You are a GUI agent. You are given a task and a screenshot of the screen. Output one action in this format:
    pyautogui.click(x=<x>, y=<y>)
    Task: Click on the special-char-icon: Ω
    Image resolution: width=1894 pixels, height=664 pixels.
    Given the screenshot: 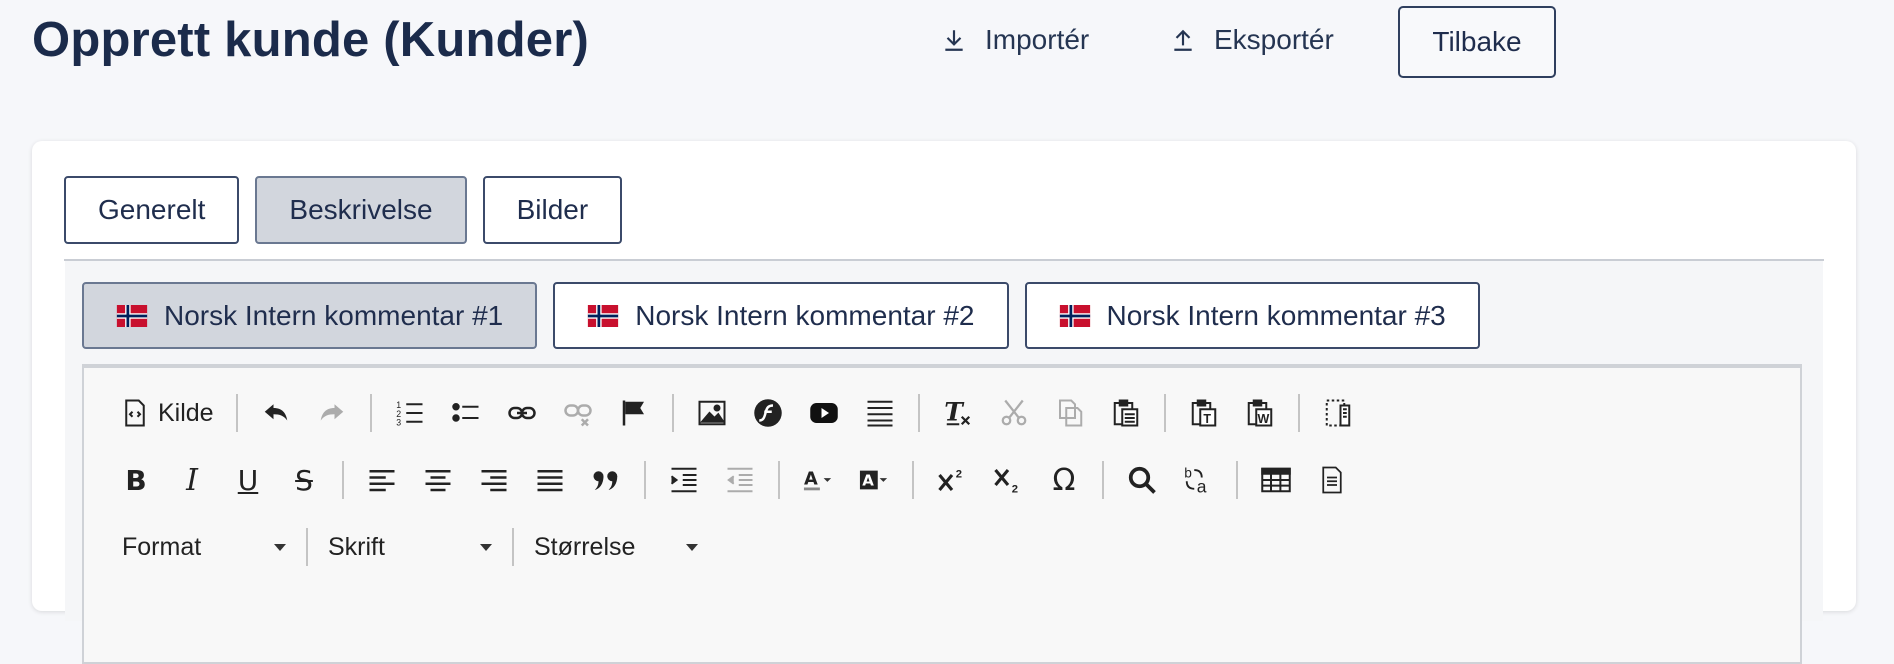 What is the action you would take?
    pyautogui.click(x=1064, y=480)
    